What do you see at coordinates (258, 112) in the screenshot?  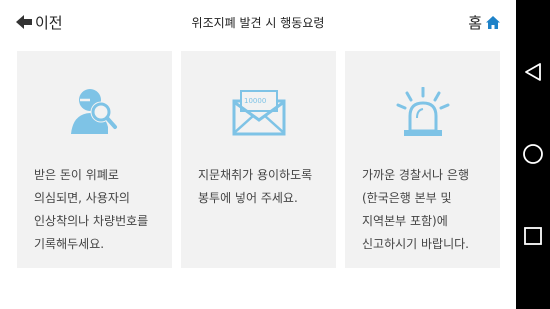 I see `envelope-banknote-icon: 10000` at bounding box center [258, 112].